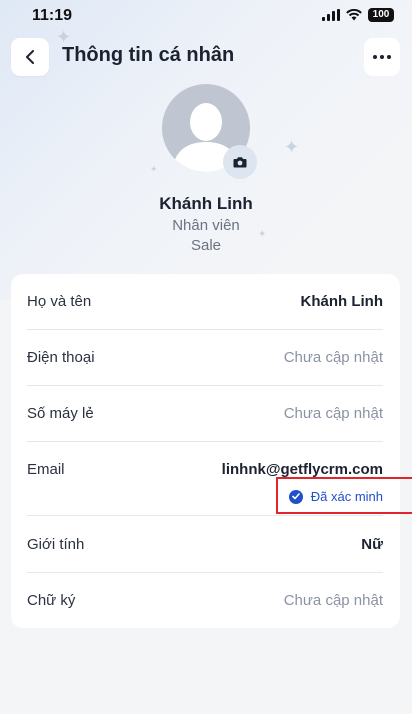 The image size is (412, 714). What do you see at coordinates (331, 15) in the screenshot?
I see `signal-icon` at bounding box center [331, 15].